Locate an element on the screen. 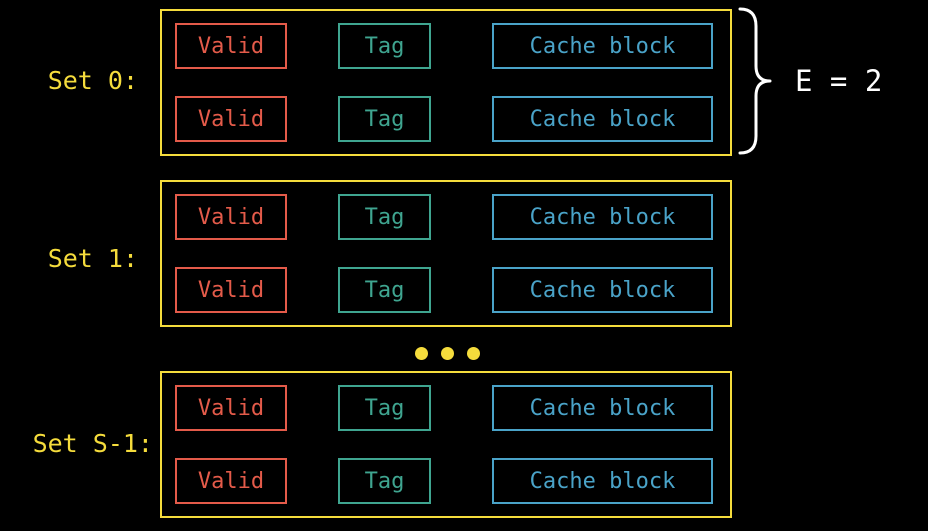 Image resolution: width=928 pixels, height=531 pixels. ellipsis-icon is located at coordinates (448, 354).